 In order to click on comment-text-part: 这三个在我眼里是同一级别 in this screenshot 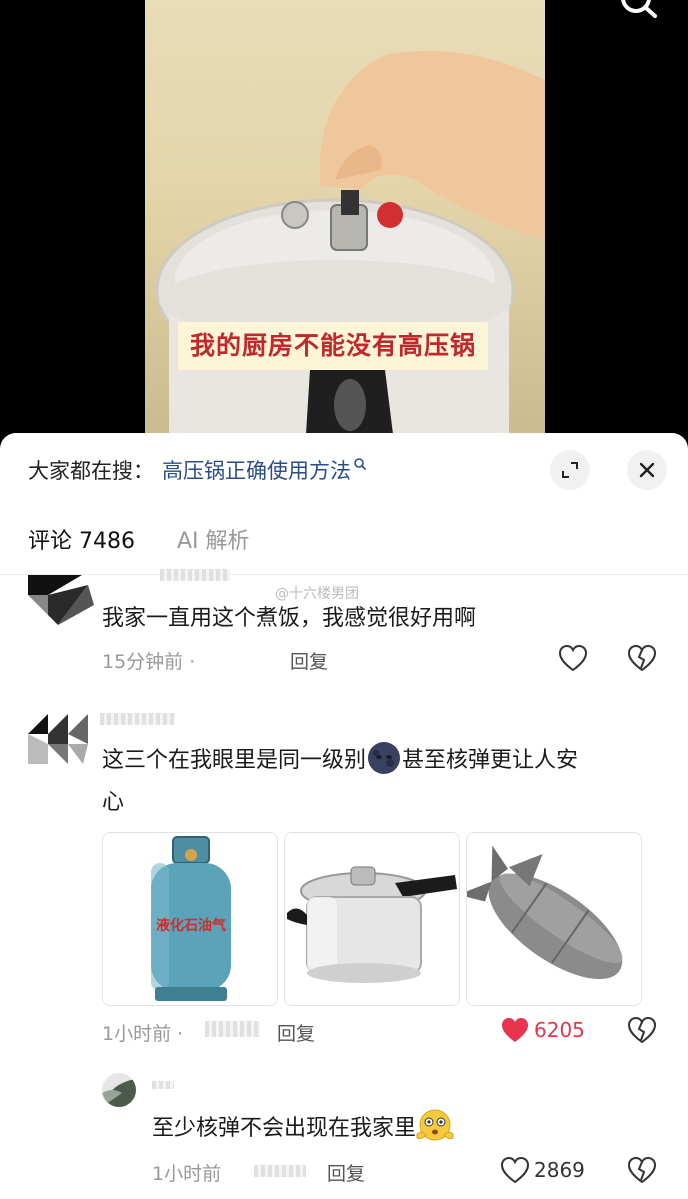, I will do `click(234, 760)`.